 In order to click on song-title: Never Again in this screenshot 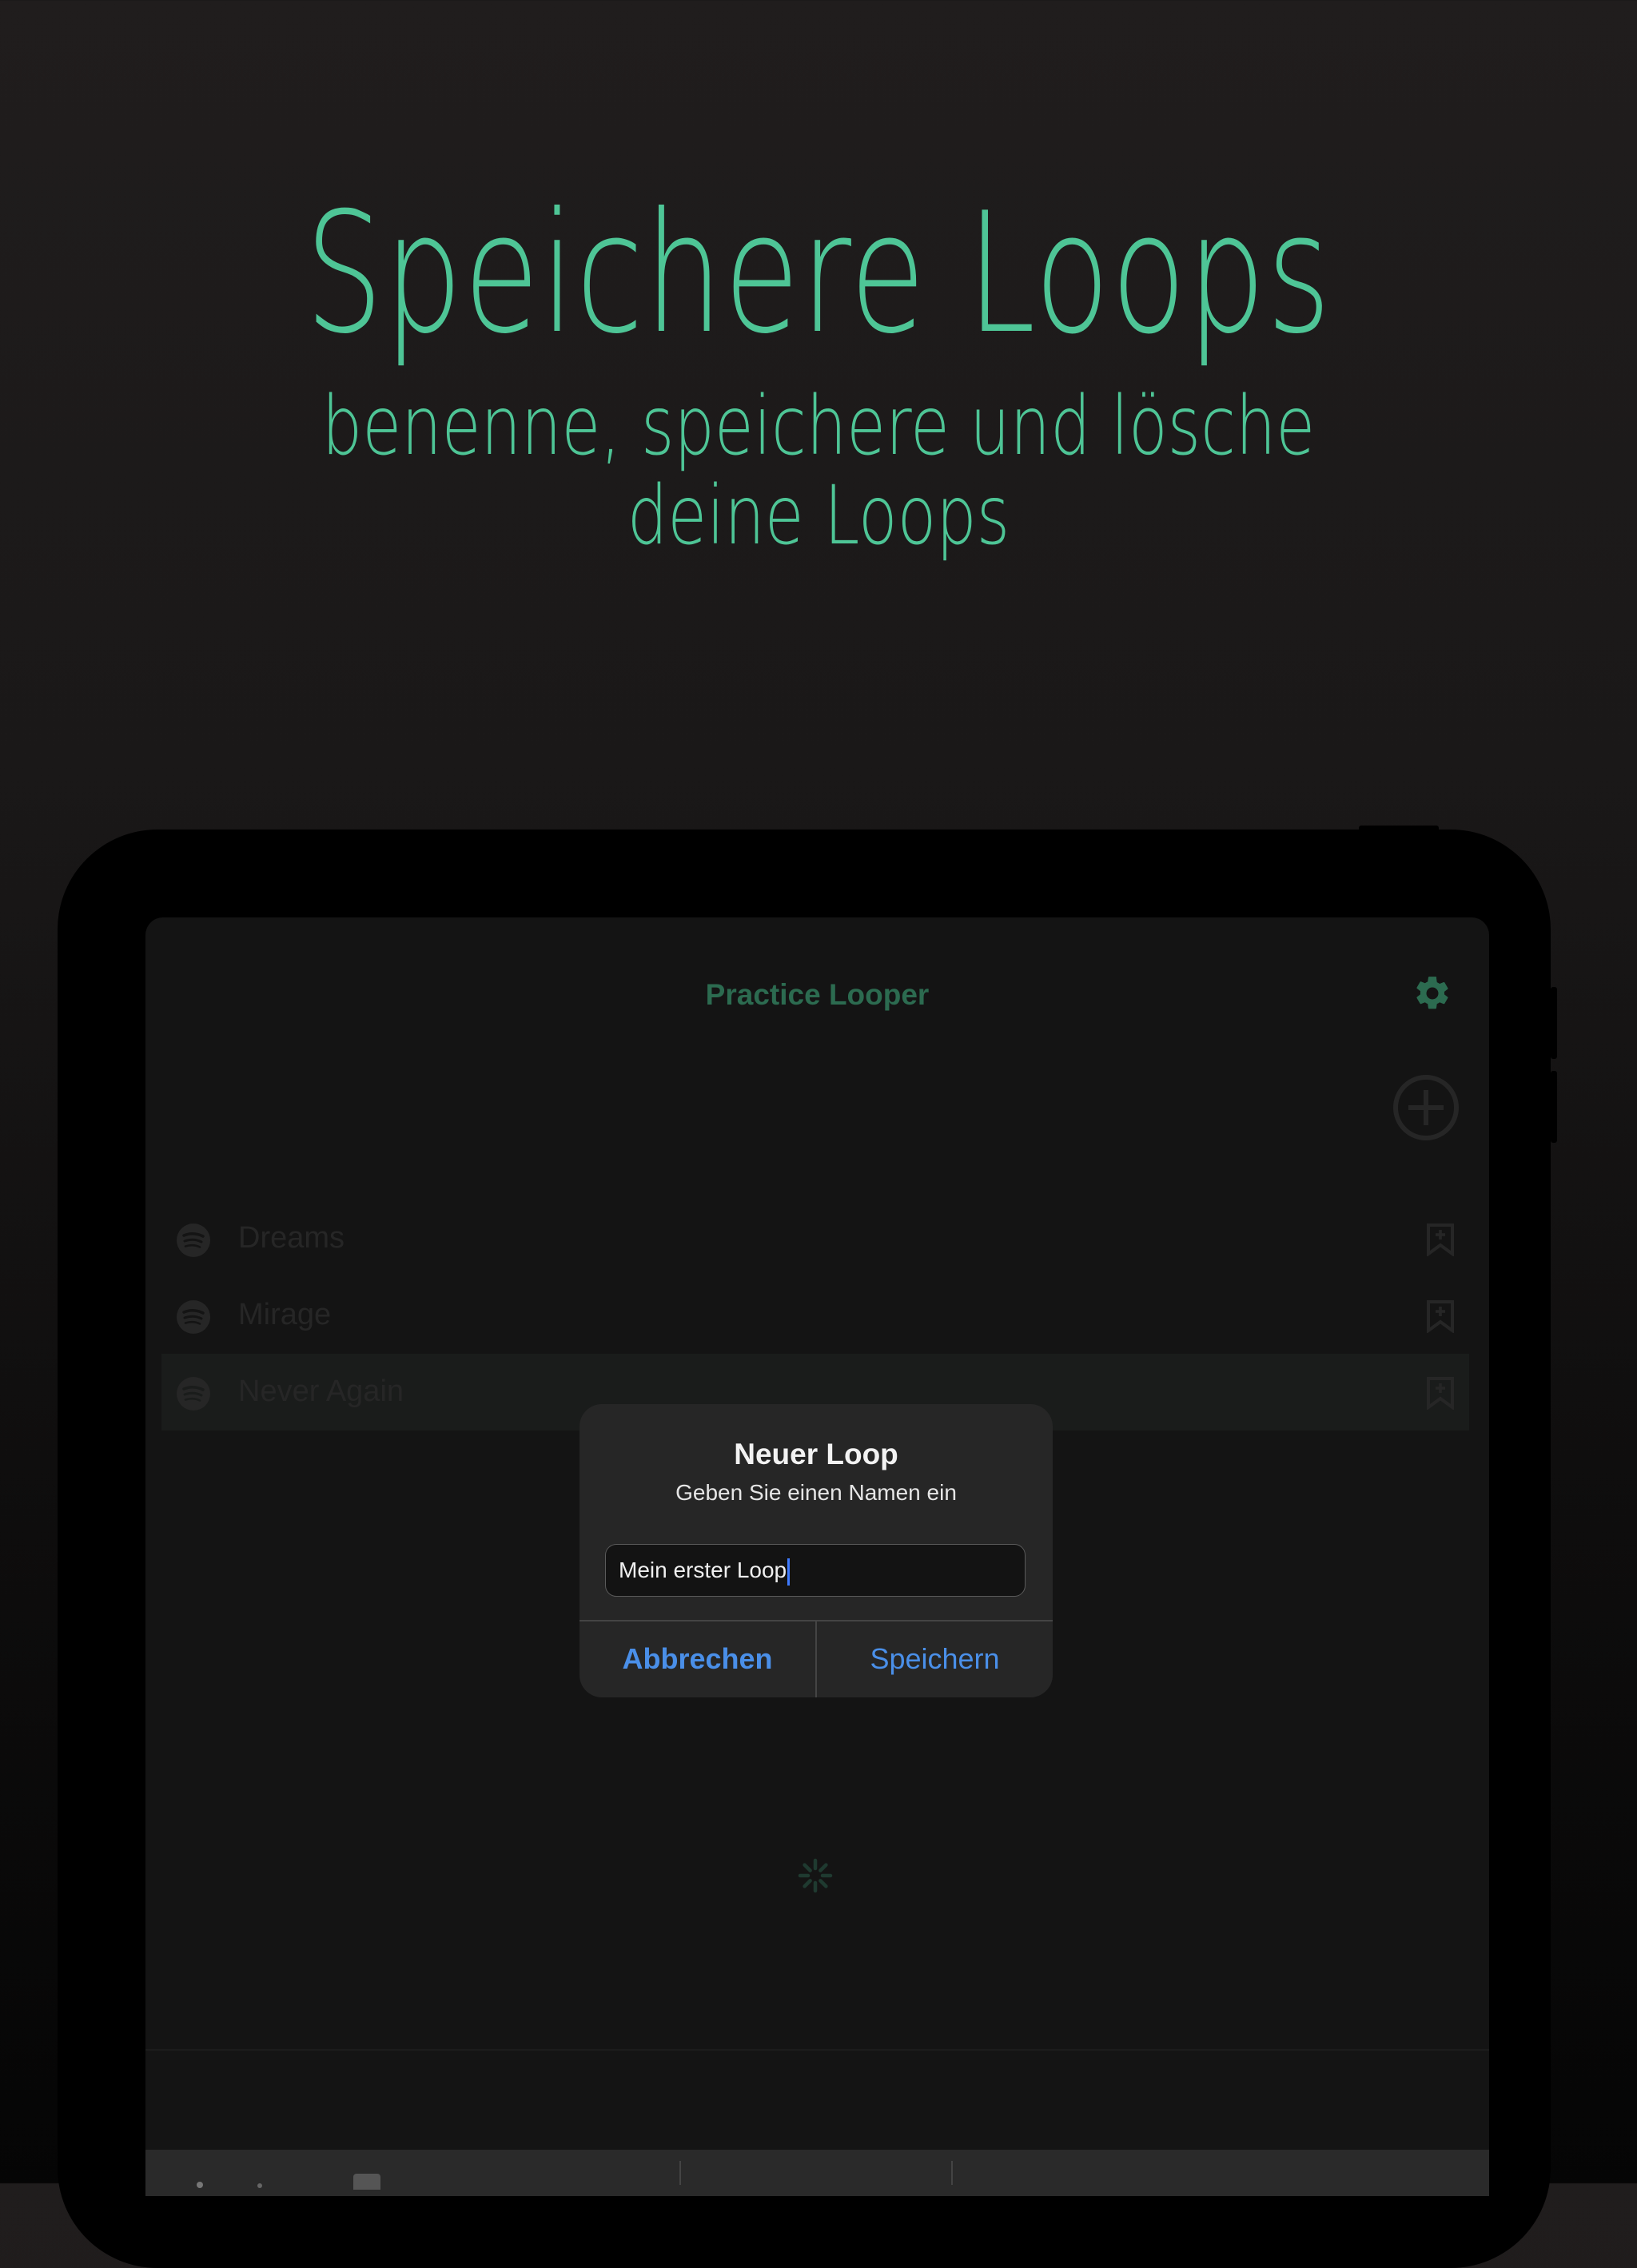, I will do `click(321, 1391)`.